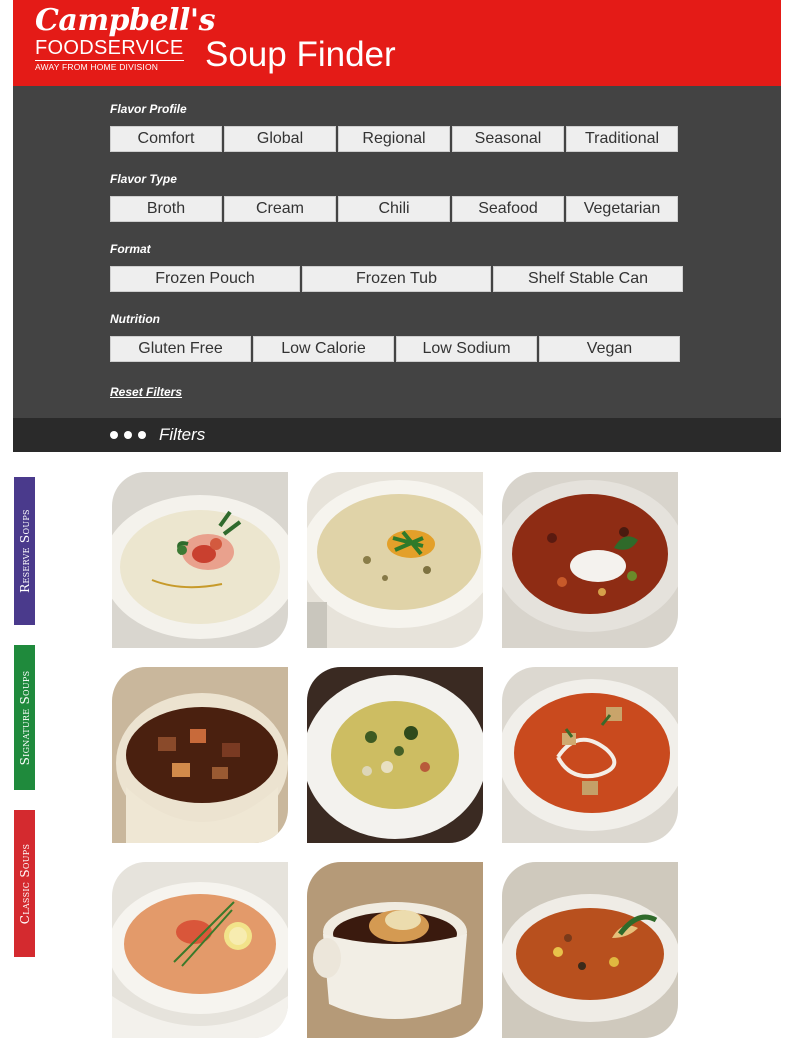  I want to click on soup-tile-beef-stew, so click(200, 755).